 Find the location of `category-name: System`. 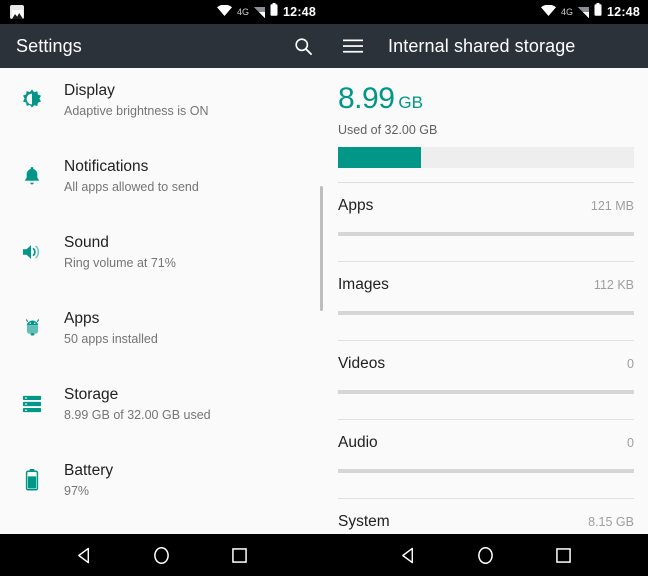

category-name: System is located at coordinates (364, 521).